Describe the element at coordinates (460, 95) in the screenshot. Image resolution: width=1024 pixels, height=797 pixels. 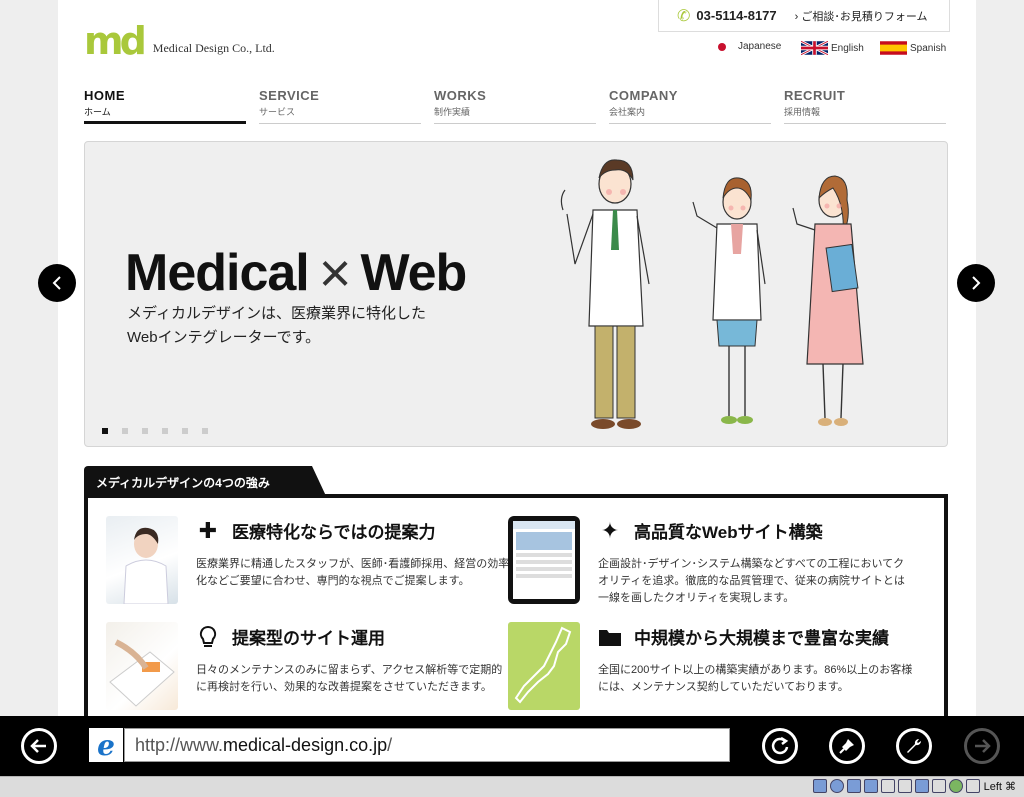
I see `nav-label: WORKS` at that location.